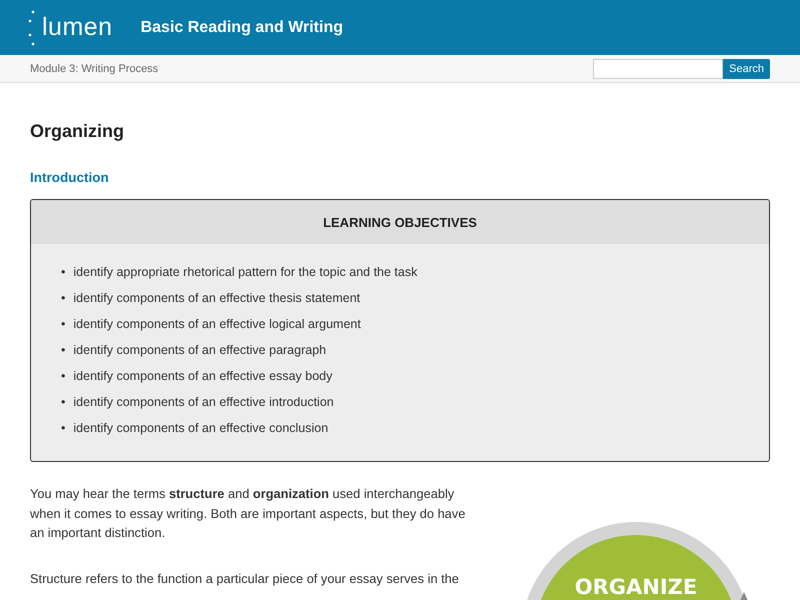  I want to click on objective-item: identify components of an effective thesis statement, so click(216, 298).